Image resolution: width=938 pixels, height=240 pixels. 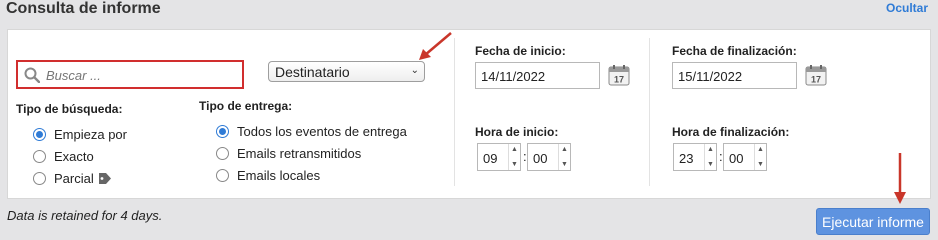 I want to click on search-type-option-starts-with: Empieza por, so click(x=80, y=134).